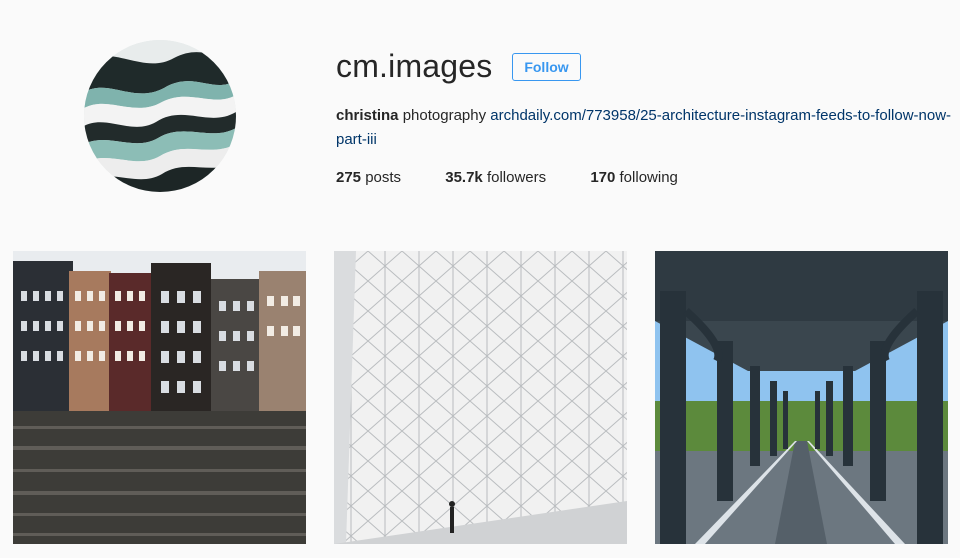  I want to click on profile-avatar, so click(160, 116).